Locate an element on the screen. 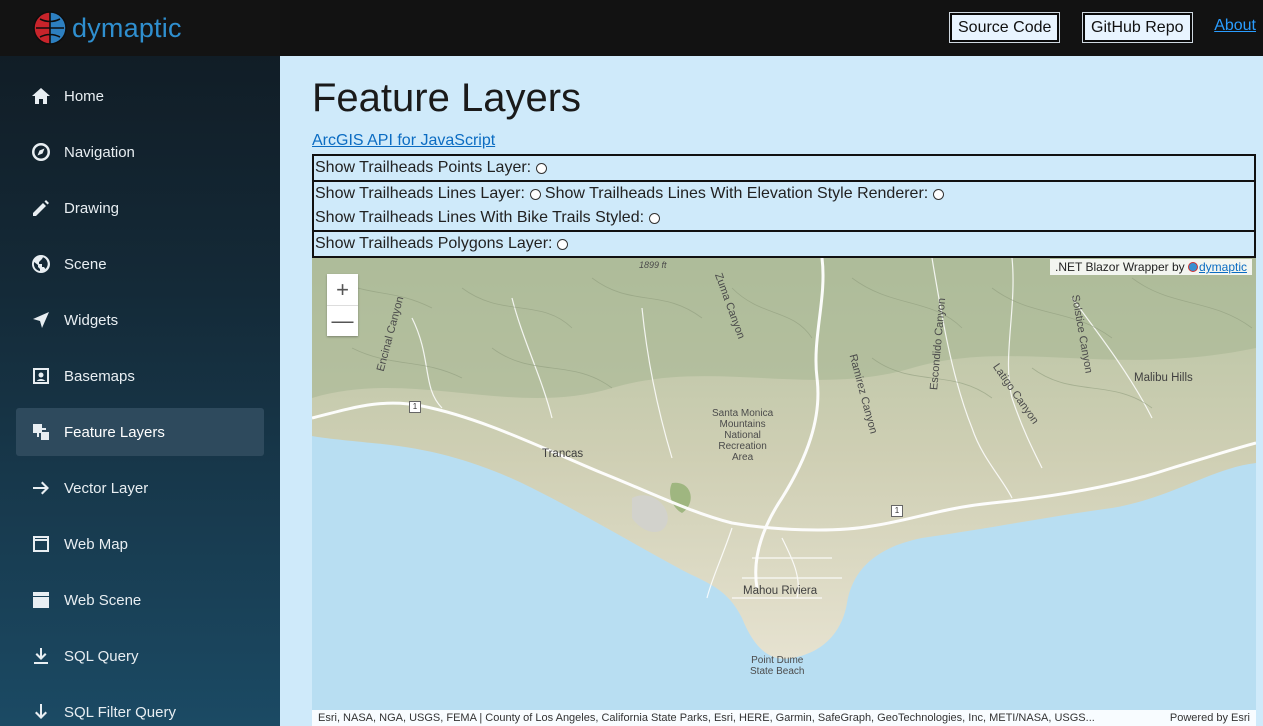  map-label-smm-line2: Mountains is located at coordinates (742, 424).